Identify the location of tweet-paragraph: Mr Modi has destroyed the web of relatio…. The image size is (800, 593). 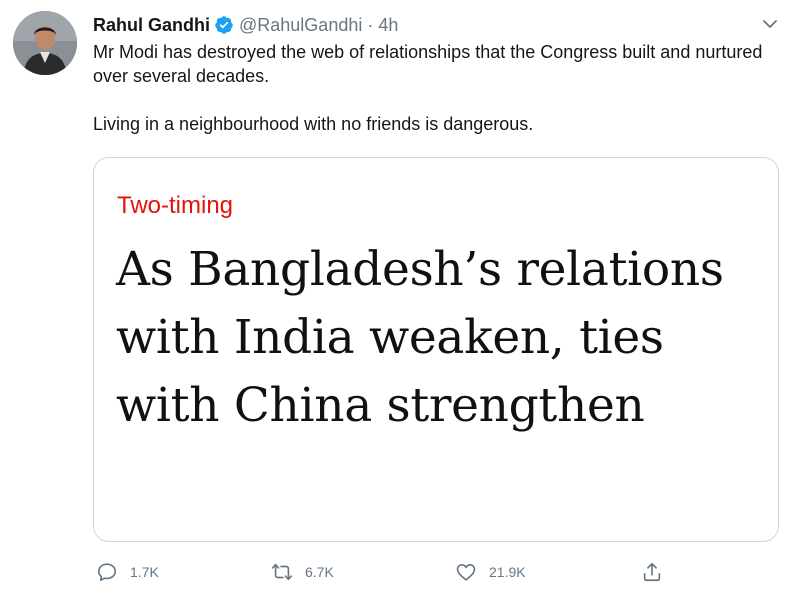
(428, 64).